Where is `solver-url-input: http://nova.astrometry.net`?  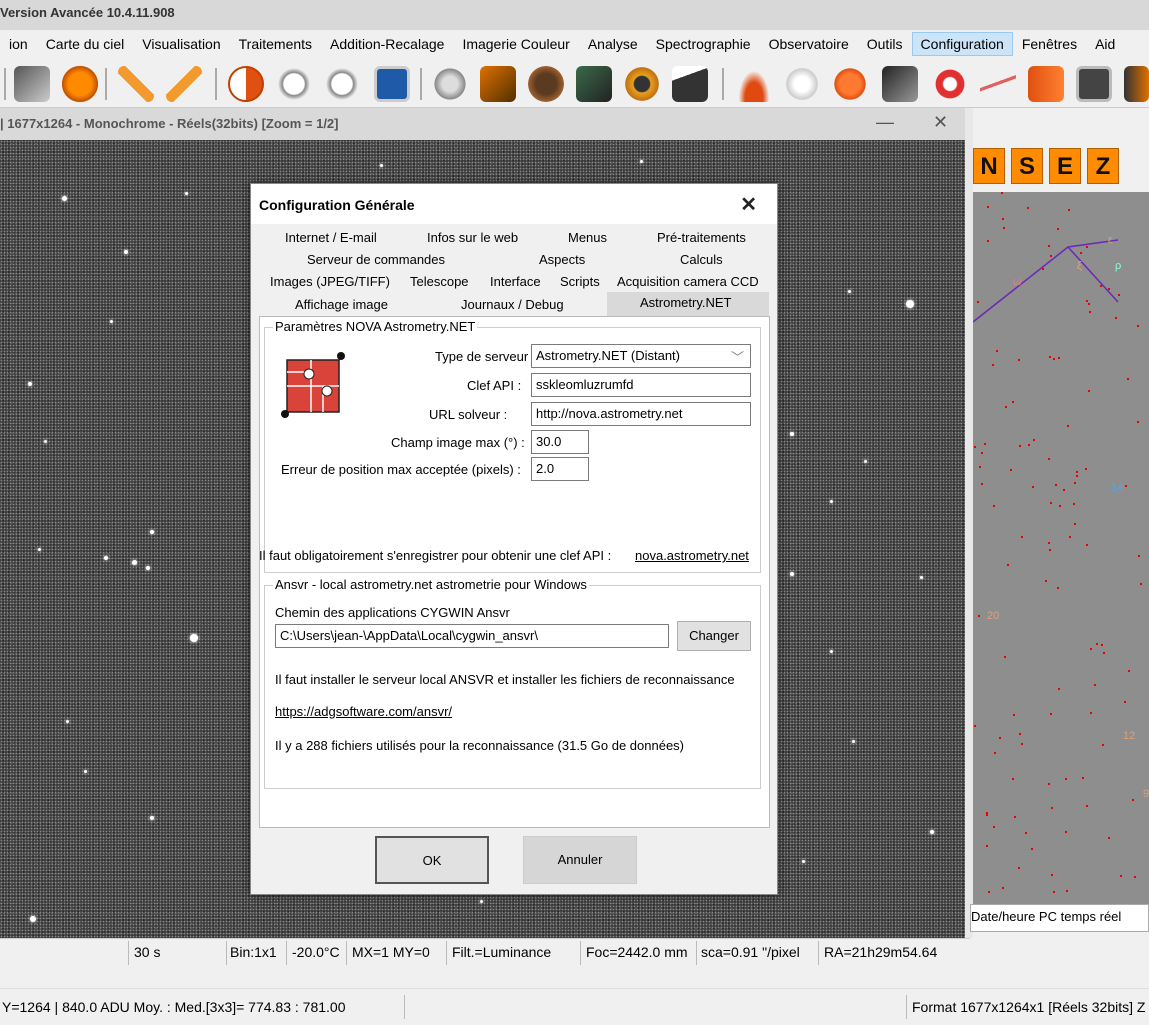 solver-url-input: http://nova.astrometry.net is located at coordinates (641, 414).